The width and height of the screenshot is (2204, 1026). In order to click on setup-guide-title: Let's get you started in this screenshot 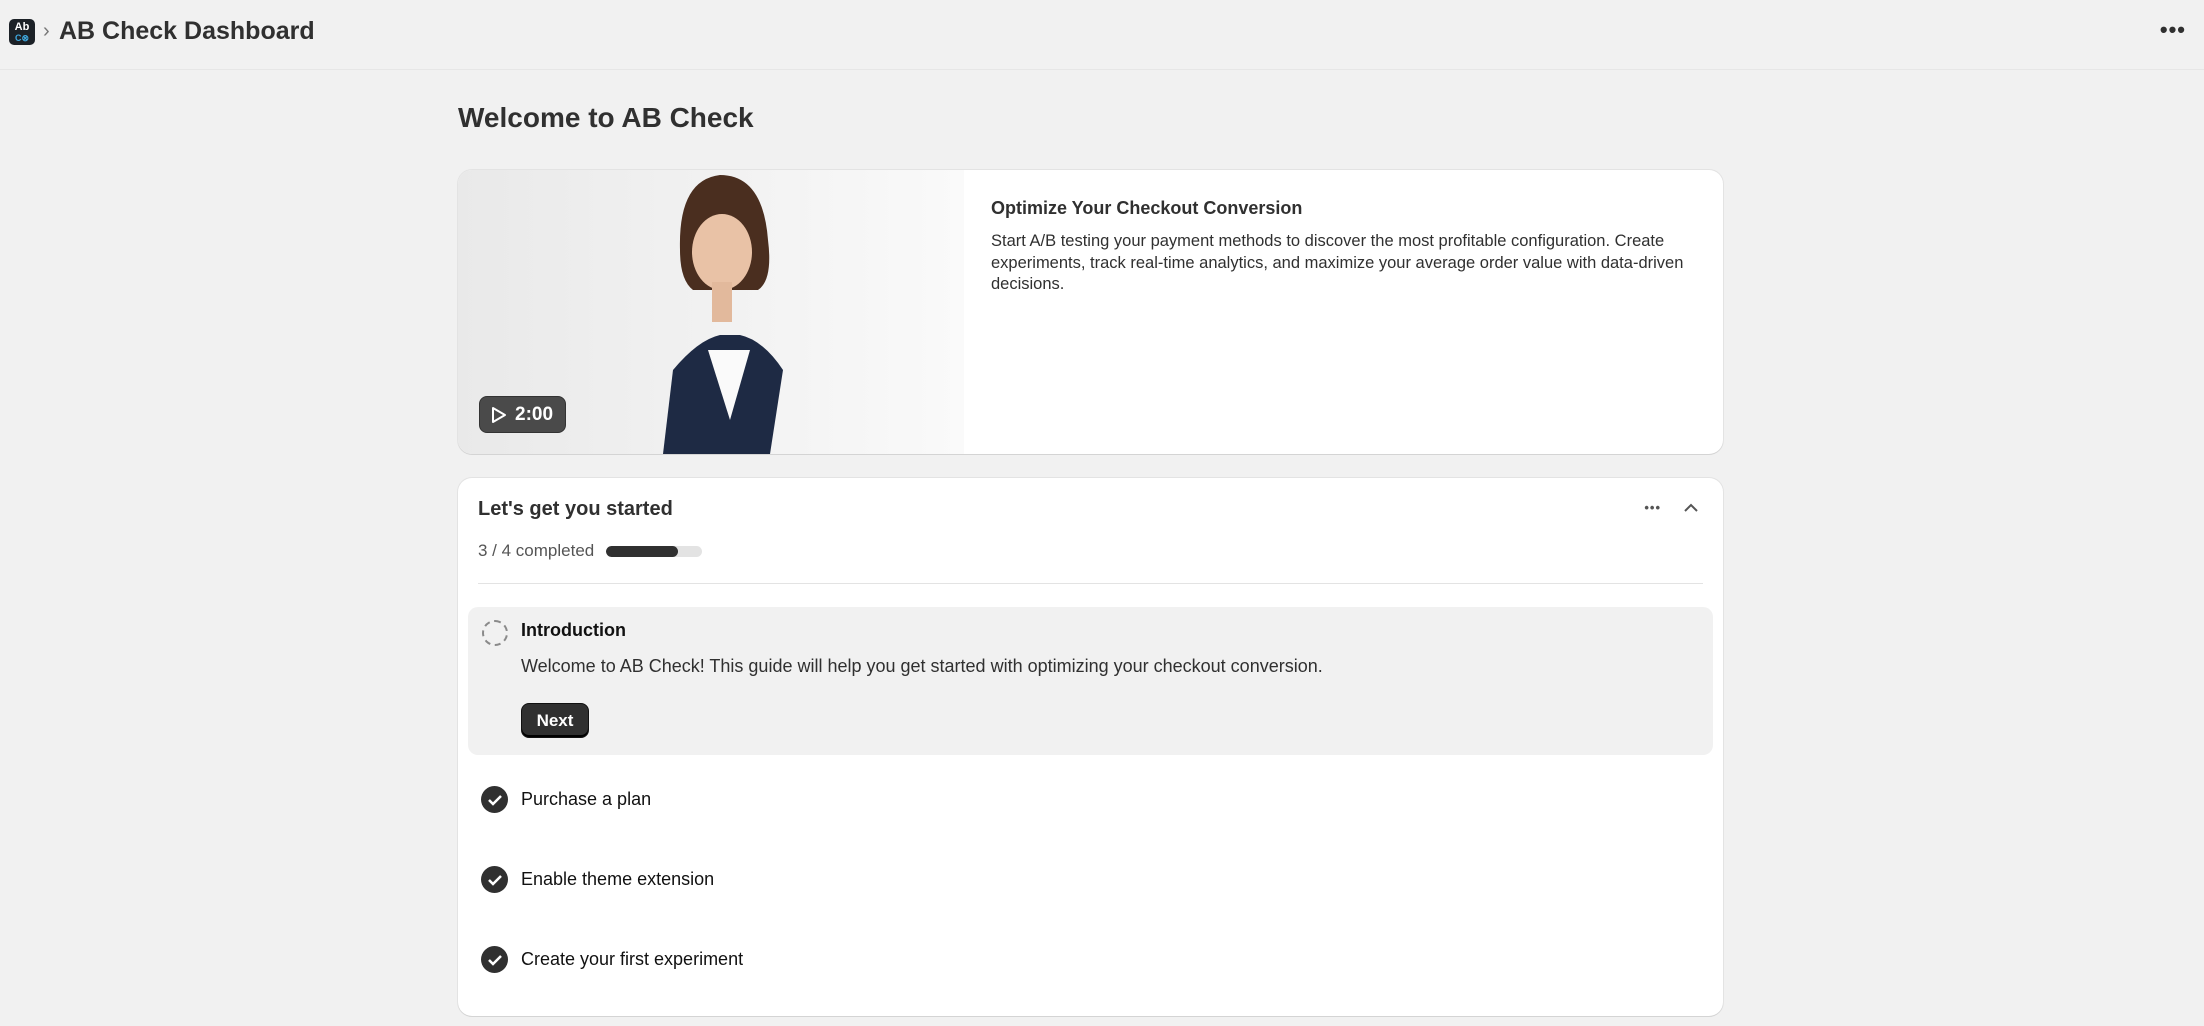, I will do `click(575, 509)`.